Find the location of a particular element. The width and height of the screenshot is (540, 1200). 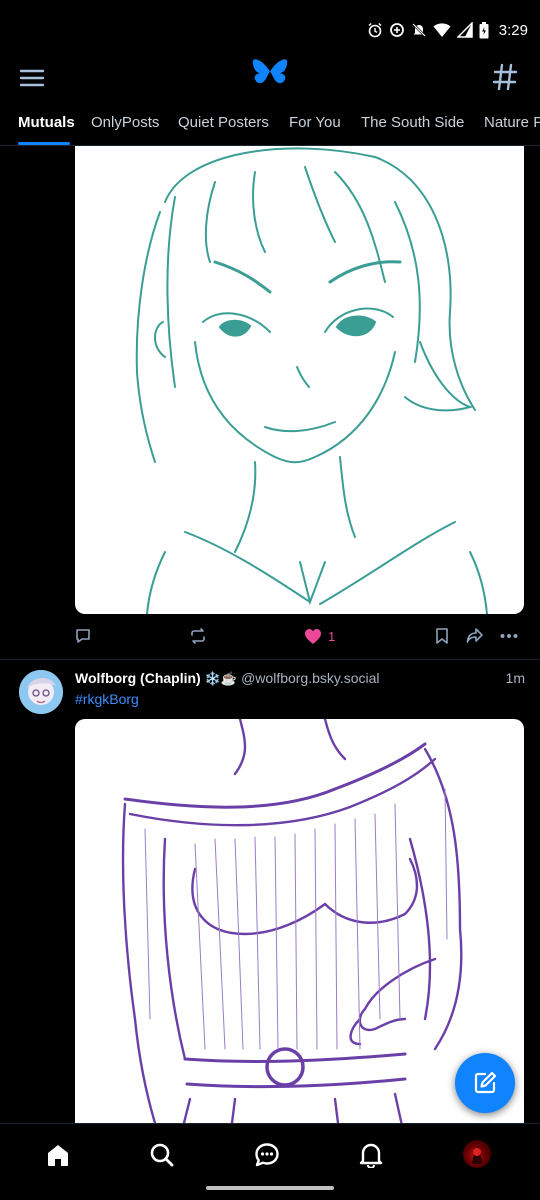

chat-icon is located at coordinates (267, 1155).